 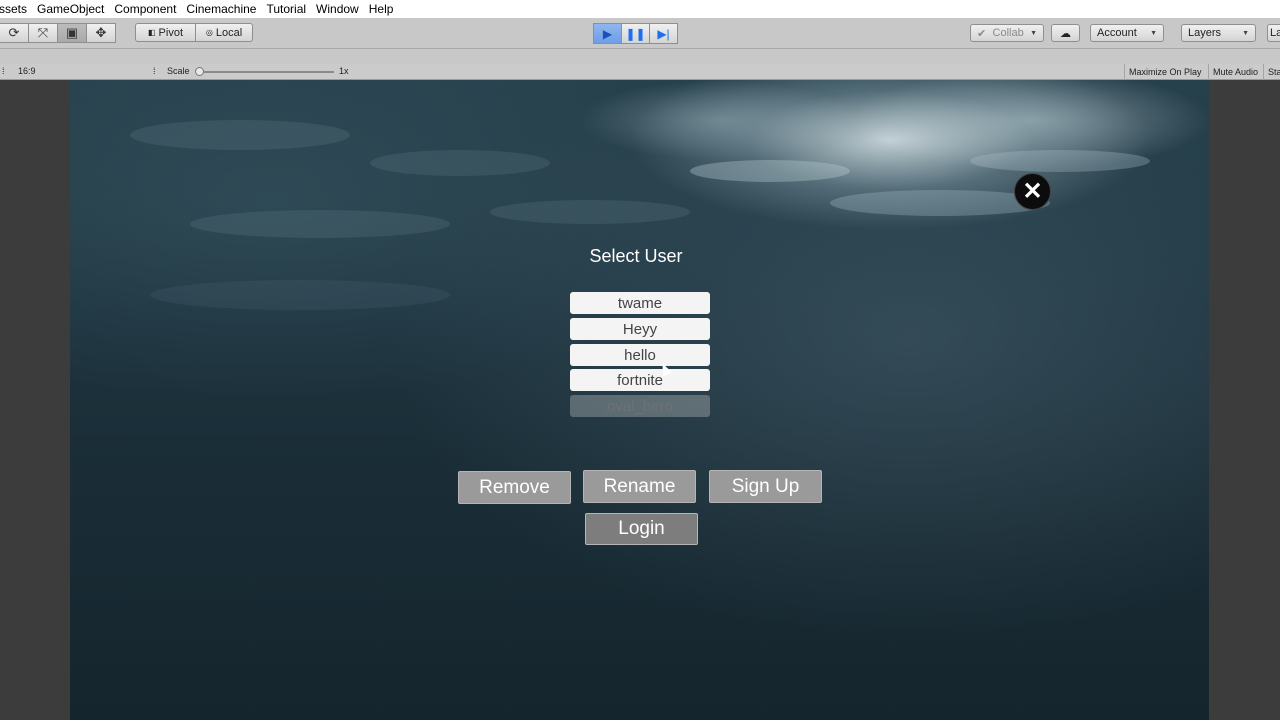 What do you see at coordinates (381, 9) in the screenshot?
I see `menu-help: Help` at bounding box center [381, 9].